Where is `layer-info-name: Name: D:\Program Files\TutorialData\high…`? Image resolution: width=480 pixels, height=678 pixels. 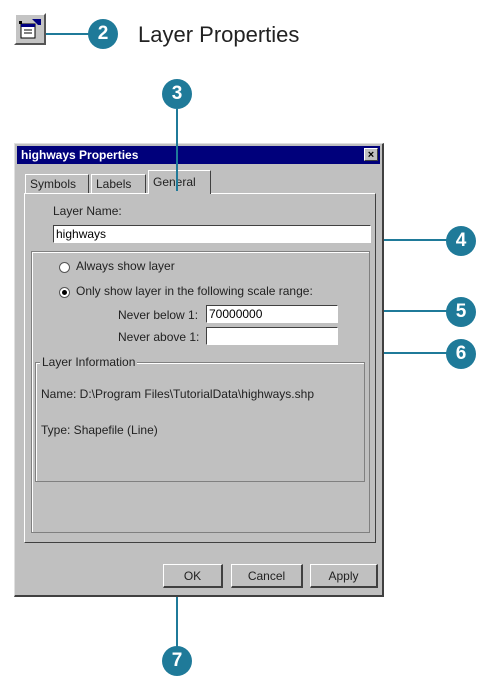 layer-info-name: Name: D:\Program Files\TutorialData\high… is located at coordinates (177, 394).